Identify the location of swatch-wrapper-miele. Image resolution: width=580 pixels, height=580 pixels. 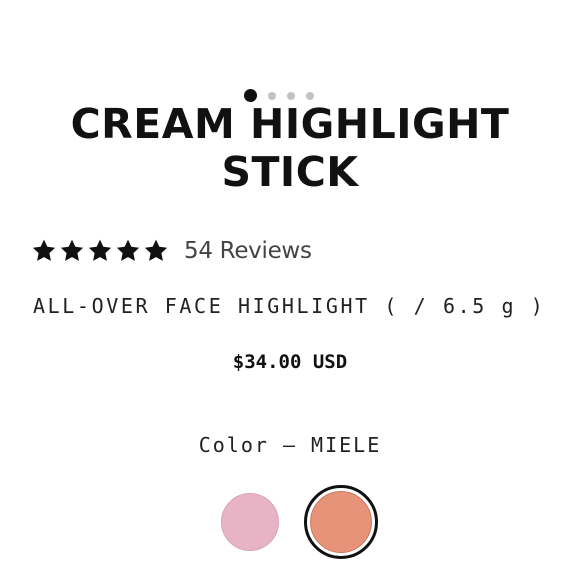
(341, 522).